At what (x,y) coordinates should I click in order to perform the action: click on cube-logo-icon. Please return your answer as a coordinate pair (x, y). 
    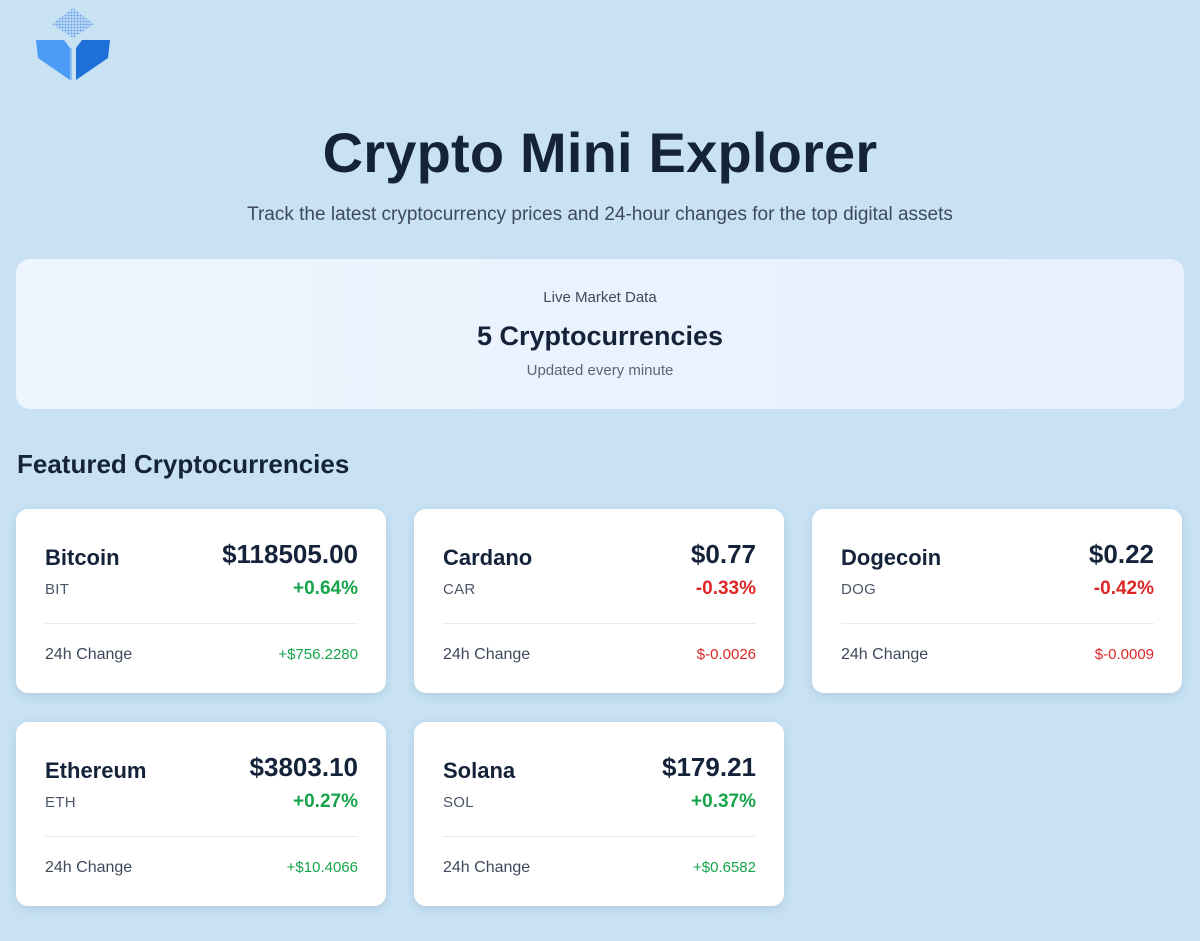
    Looking at the image, I should click on (73, 45).